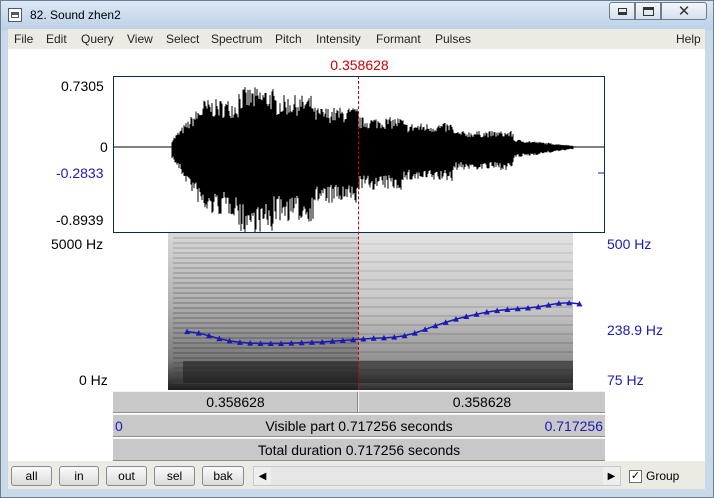 Image resolution: width=714 pixels, height=498 pixels. Describe the element at coordinates (97, 39) in the screenshot. I see `menu-query: Query` at that location.